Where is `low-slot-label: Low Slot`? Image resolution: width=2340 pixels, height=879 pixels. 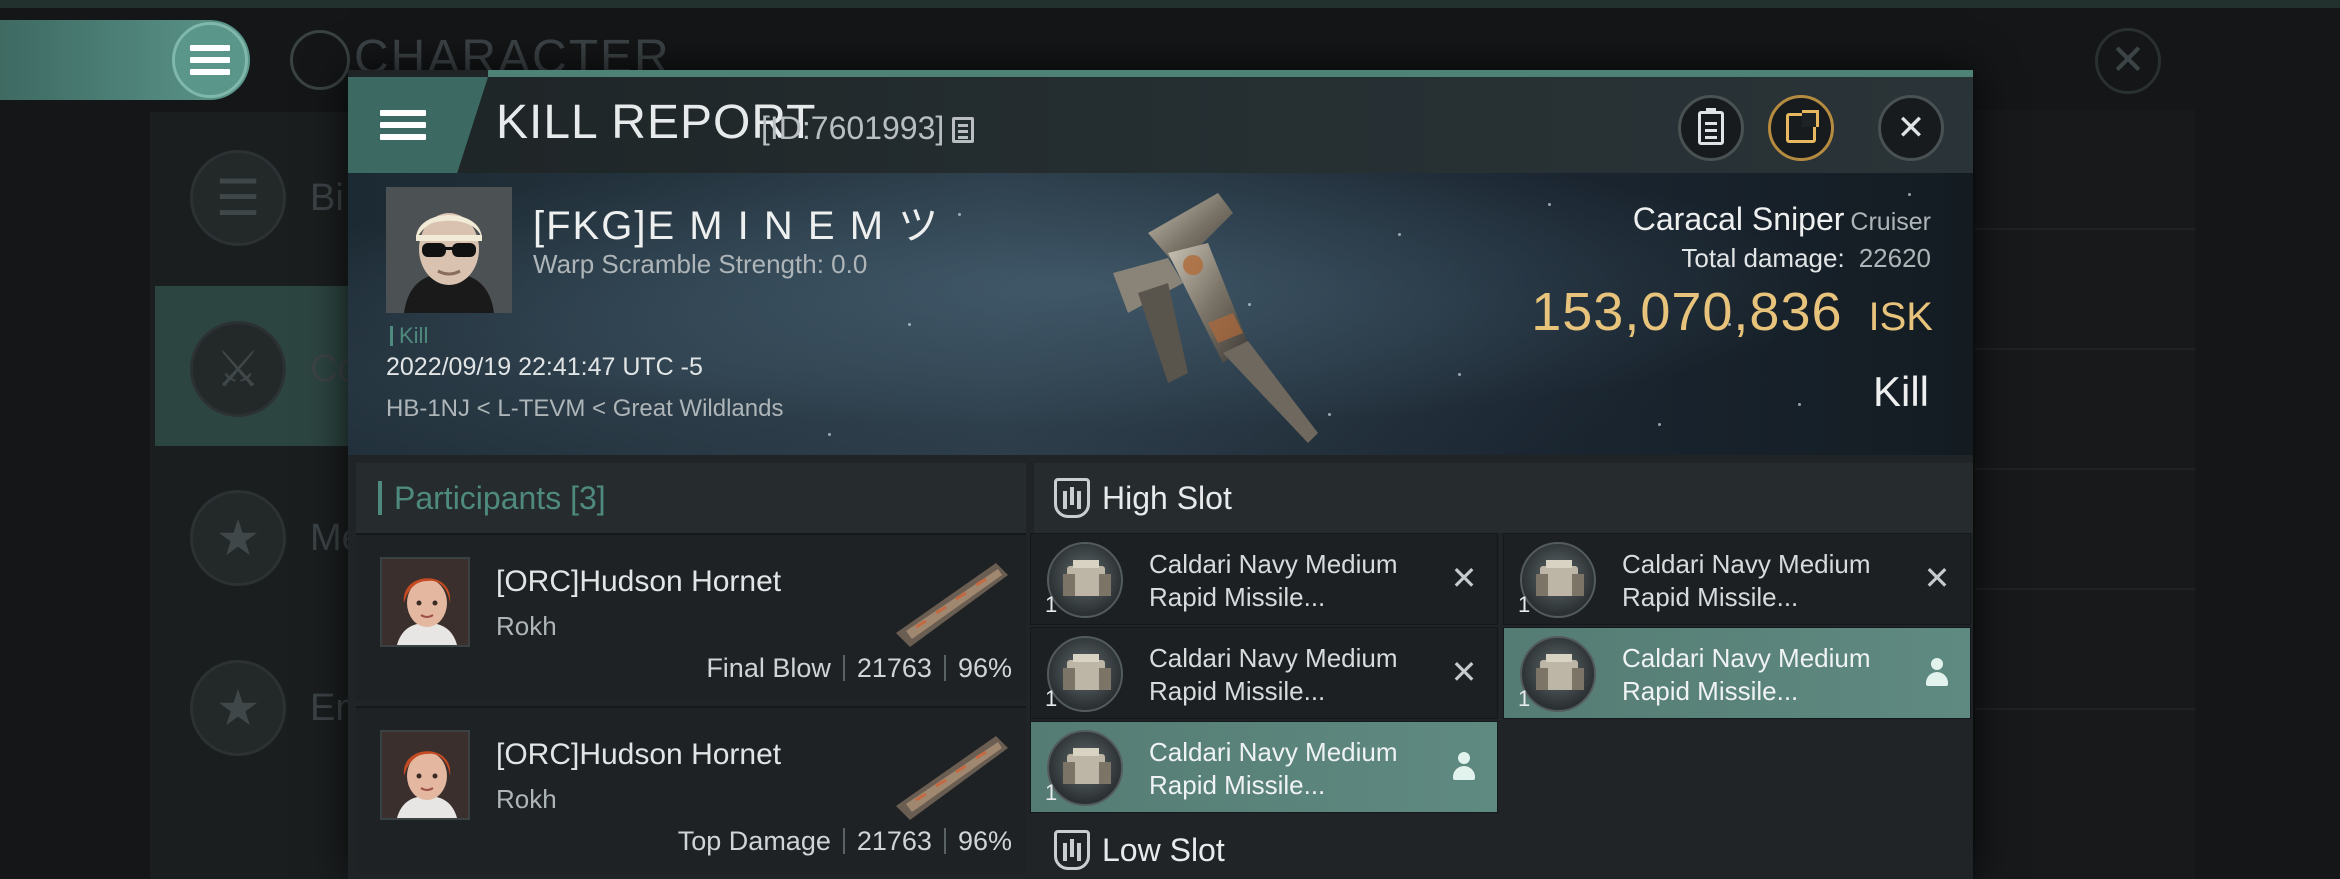 low-slot-label: Low Slot is located at coordinates (1163, 849).